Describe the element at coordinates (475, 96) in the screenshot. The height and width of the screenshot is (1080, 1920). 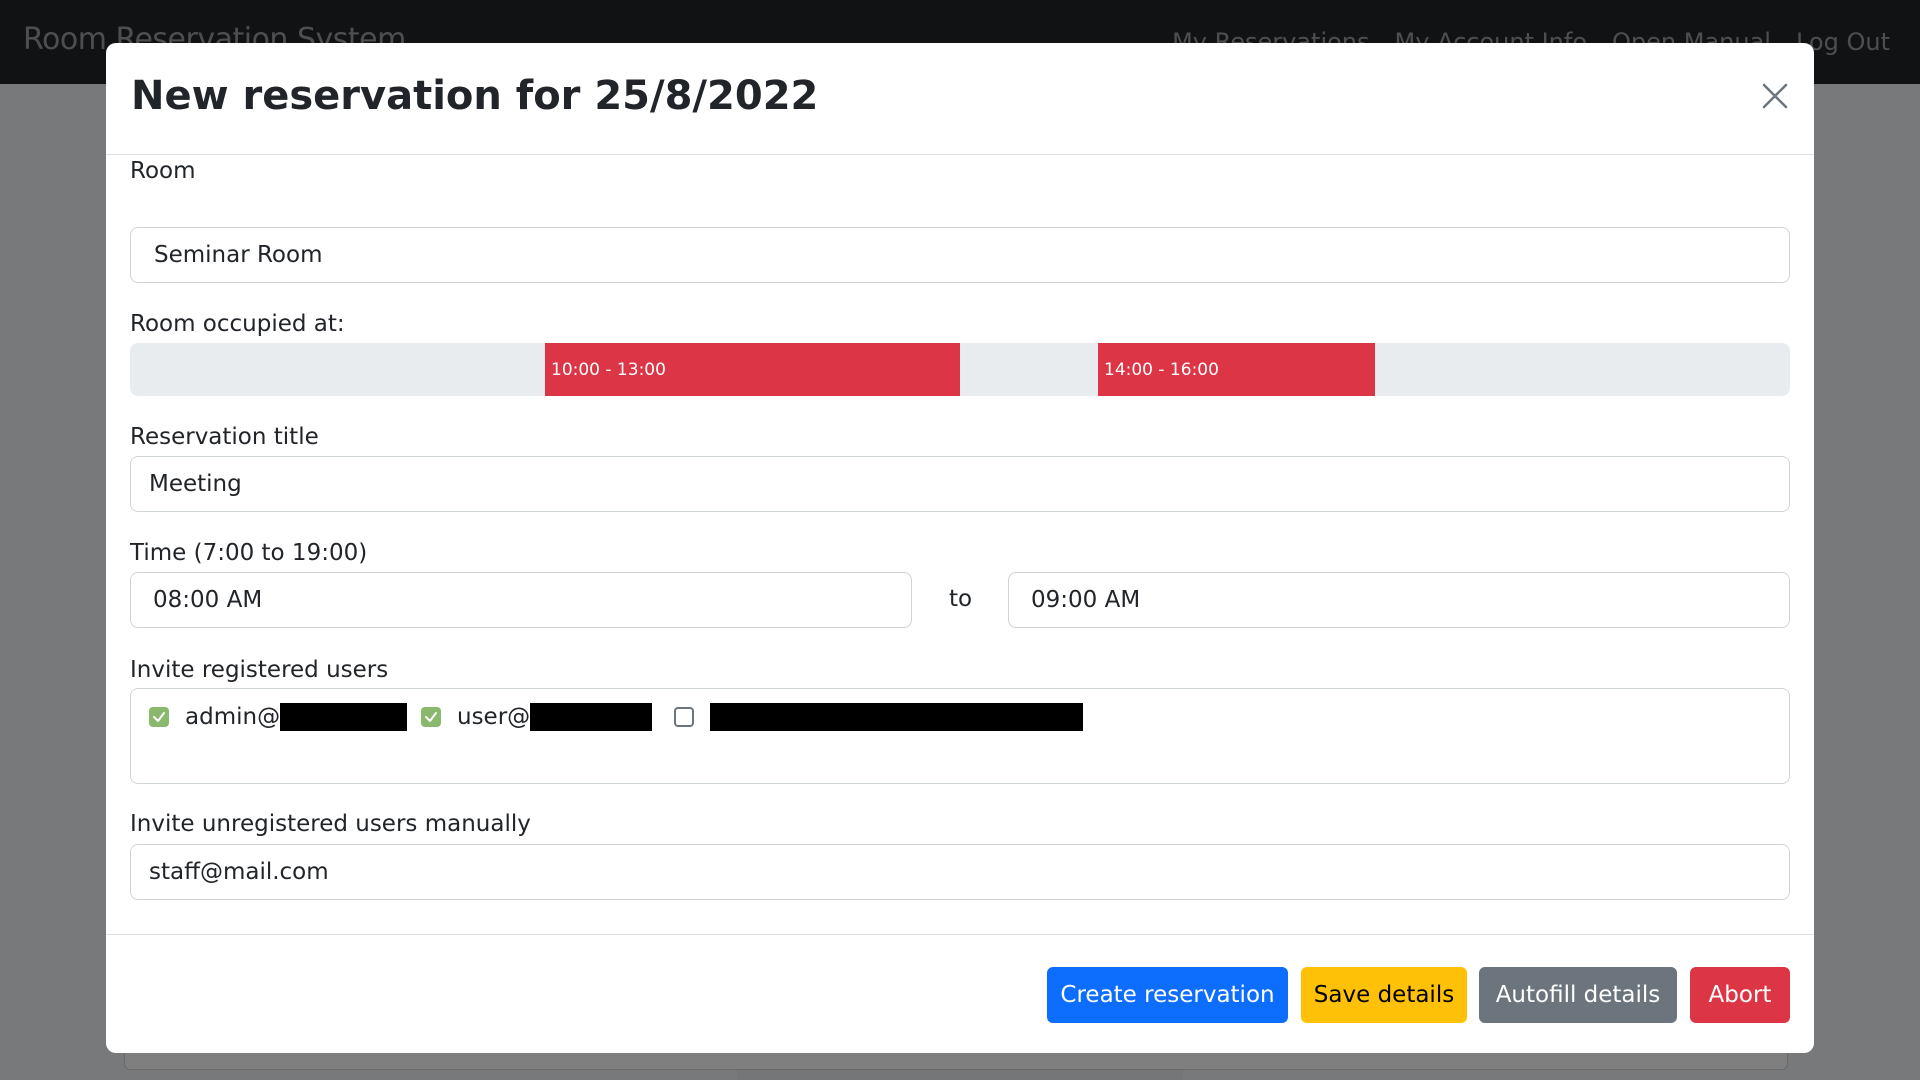
I see `modal-title: New reservation for 25/8/2022` at that location.